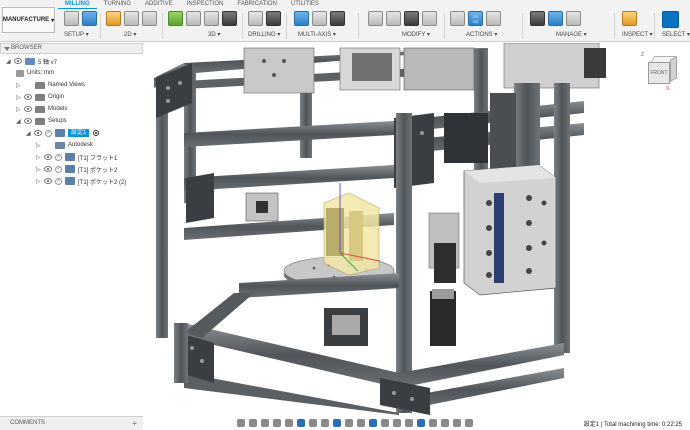 This screenshot has width=690, height=430. Describe the element at coordinates (301, 18) in the screenshot. I see `swarf-icon` at that location.